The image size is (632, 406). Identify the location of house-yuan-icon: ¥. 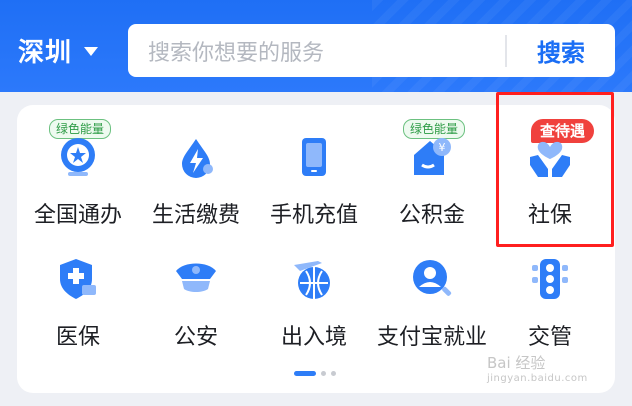
(432, 156).